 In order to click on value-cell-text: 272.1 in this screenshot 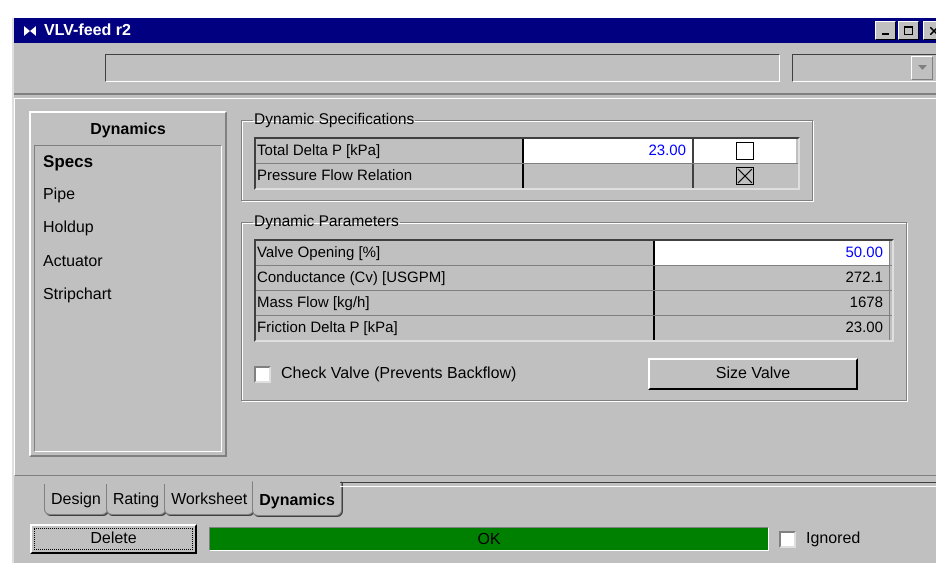, I will do `click(864, 278)`.